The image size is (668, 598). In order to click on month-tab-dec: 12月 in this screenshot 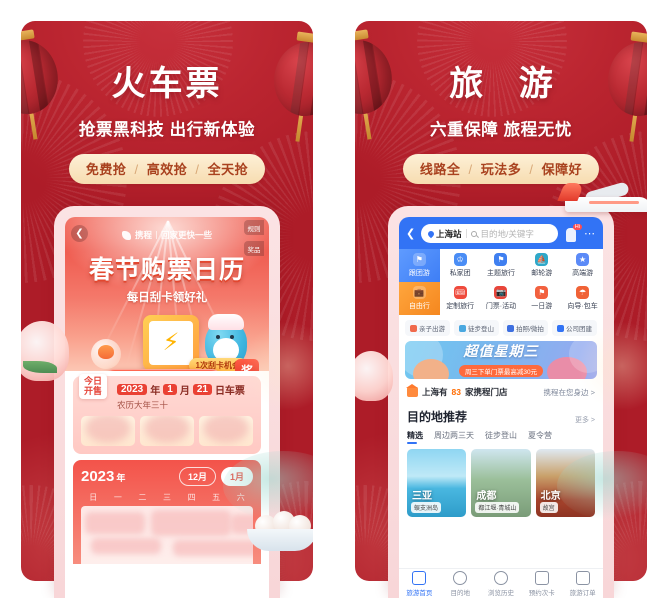, I will do `click(197, 476)`.